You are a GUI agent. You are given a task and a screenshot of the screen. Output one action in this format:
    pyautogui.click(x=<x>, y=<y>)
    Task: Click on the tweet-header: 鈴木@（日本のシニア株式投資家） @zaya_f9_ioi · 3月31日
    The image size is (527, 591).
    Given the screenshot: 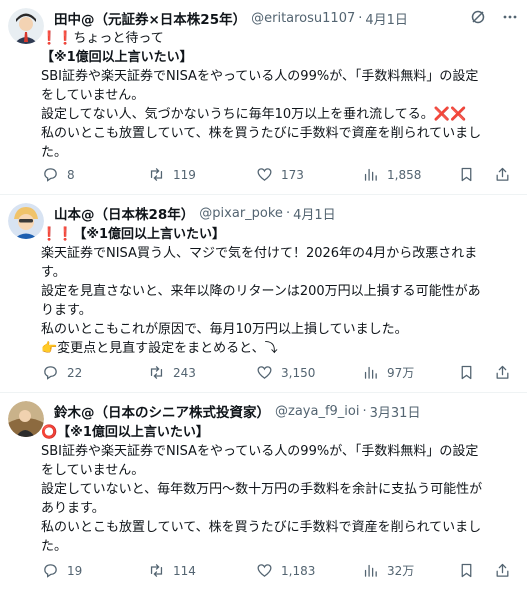 What is the action you would take?
    pyautogui.click(x=286, y=411)
    